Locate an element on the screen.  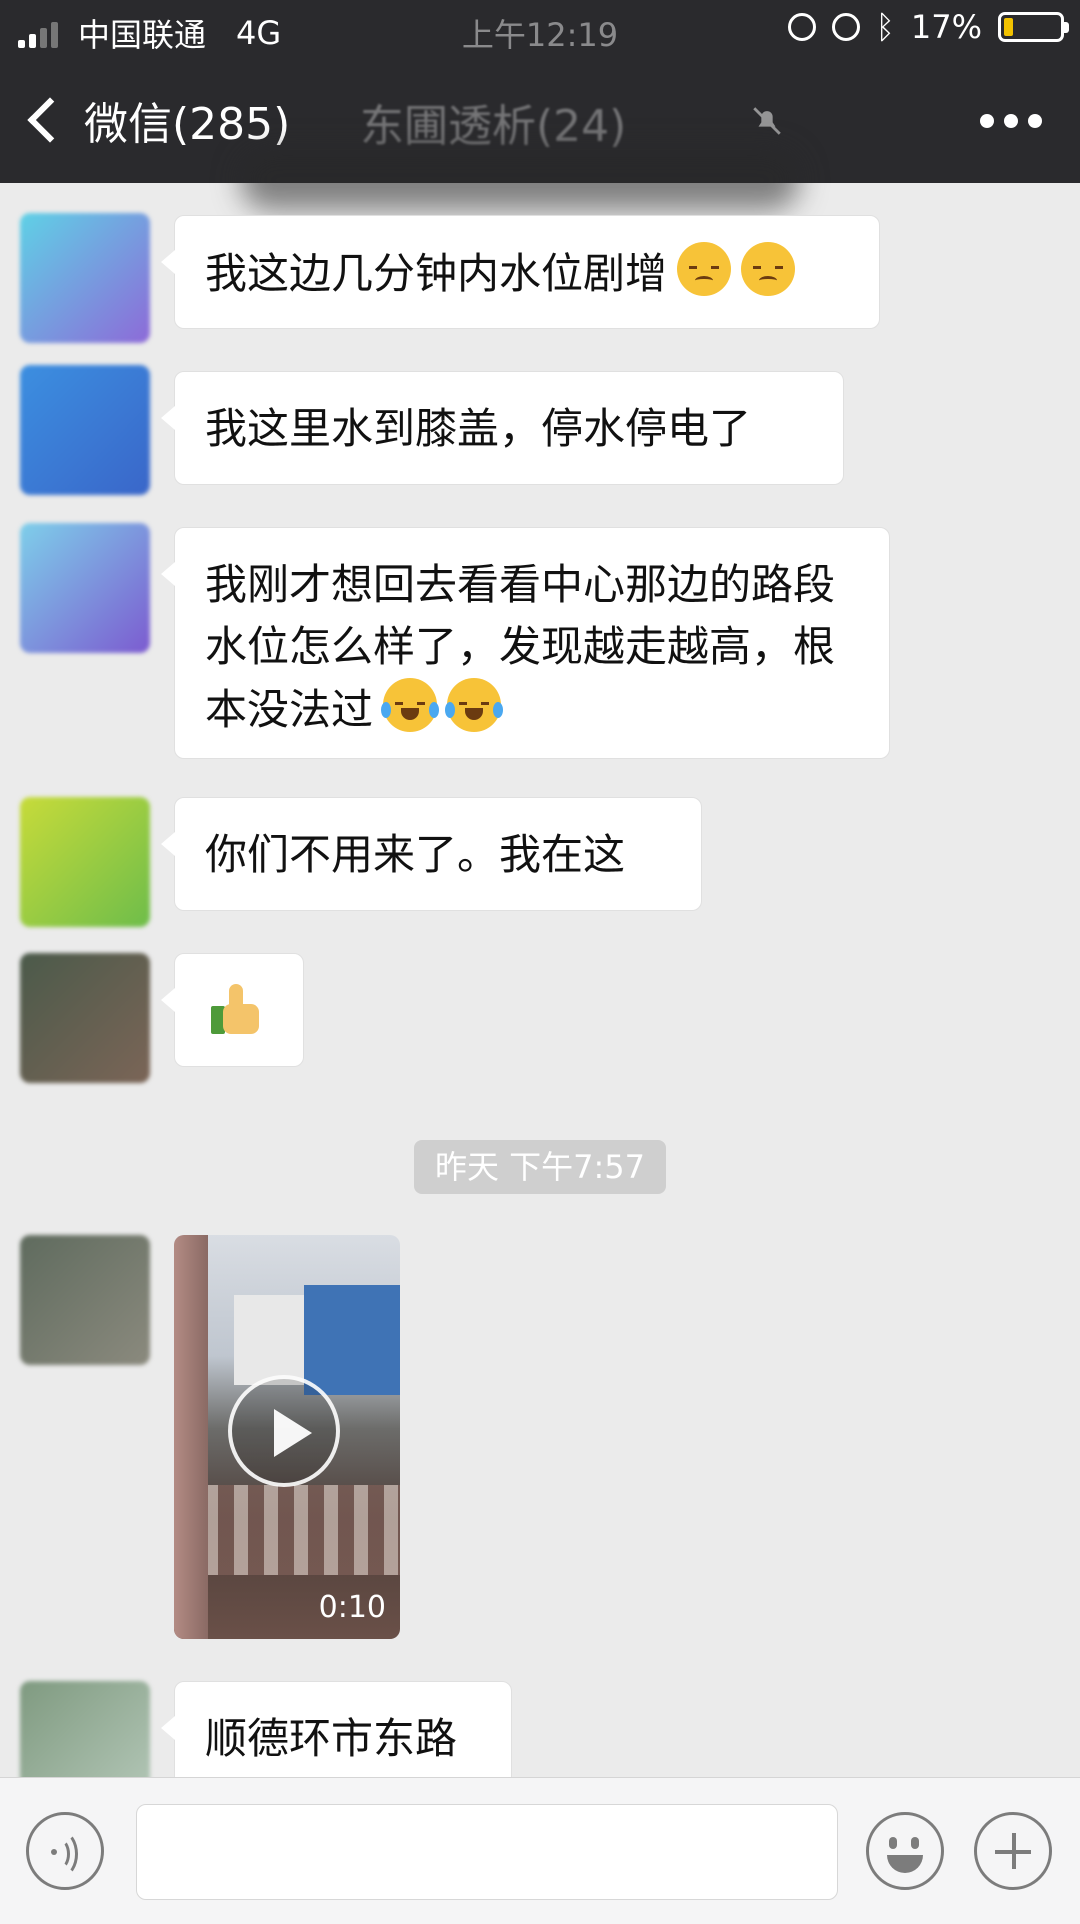
message-text: 我刚才想回去看看中心那边的路段水位怎么样了，发现越走越高，根本没法过 is located at coordinates (520, 647).